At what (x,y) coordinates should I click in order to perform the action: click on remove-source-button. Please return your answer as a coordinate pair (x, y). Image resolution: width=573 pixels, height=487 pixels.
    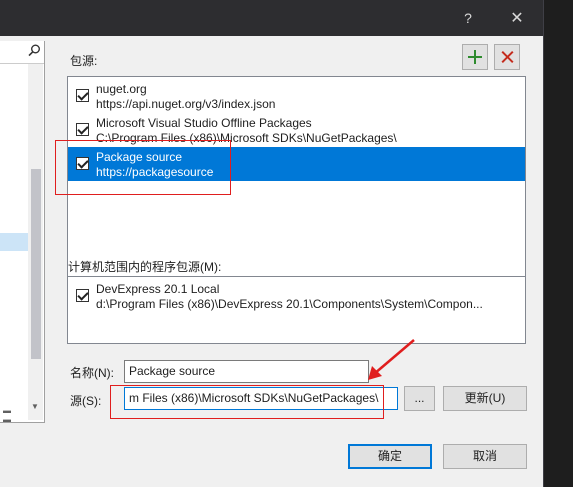
    Looking at the image, I should click on (507, 57).